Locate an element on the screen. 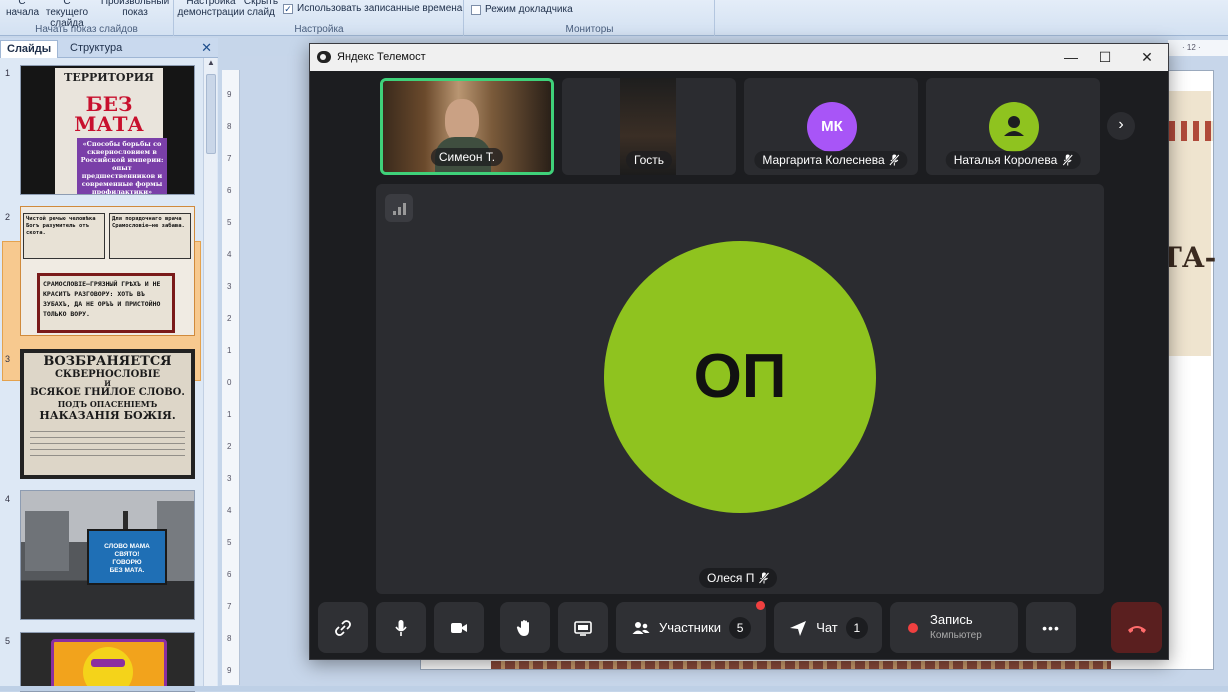 This screenshot has height=692, width=1228. slide-number: 5 is located at coordinates (8, 641).